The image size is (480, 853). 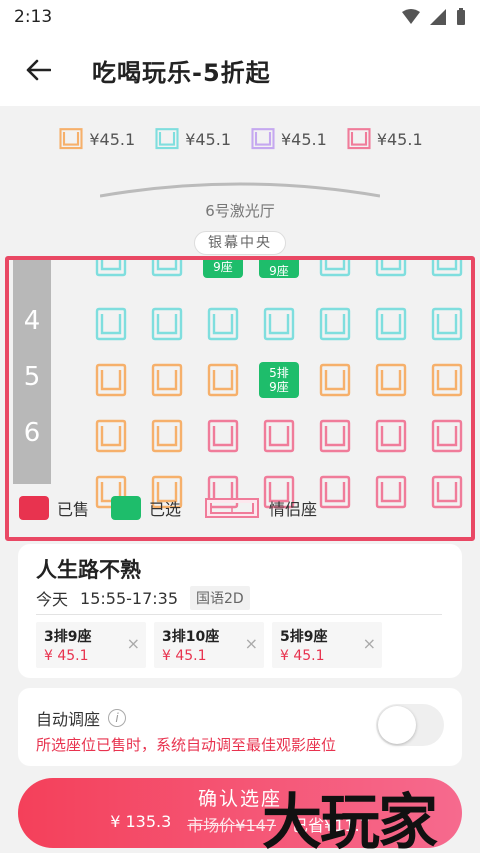 I want to click on seat-key: 已售 已选 情侣座, so click(x=168, y=508).